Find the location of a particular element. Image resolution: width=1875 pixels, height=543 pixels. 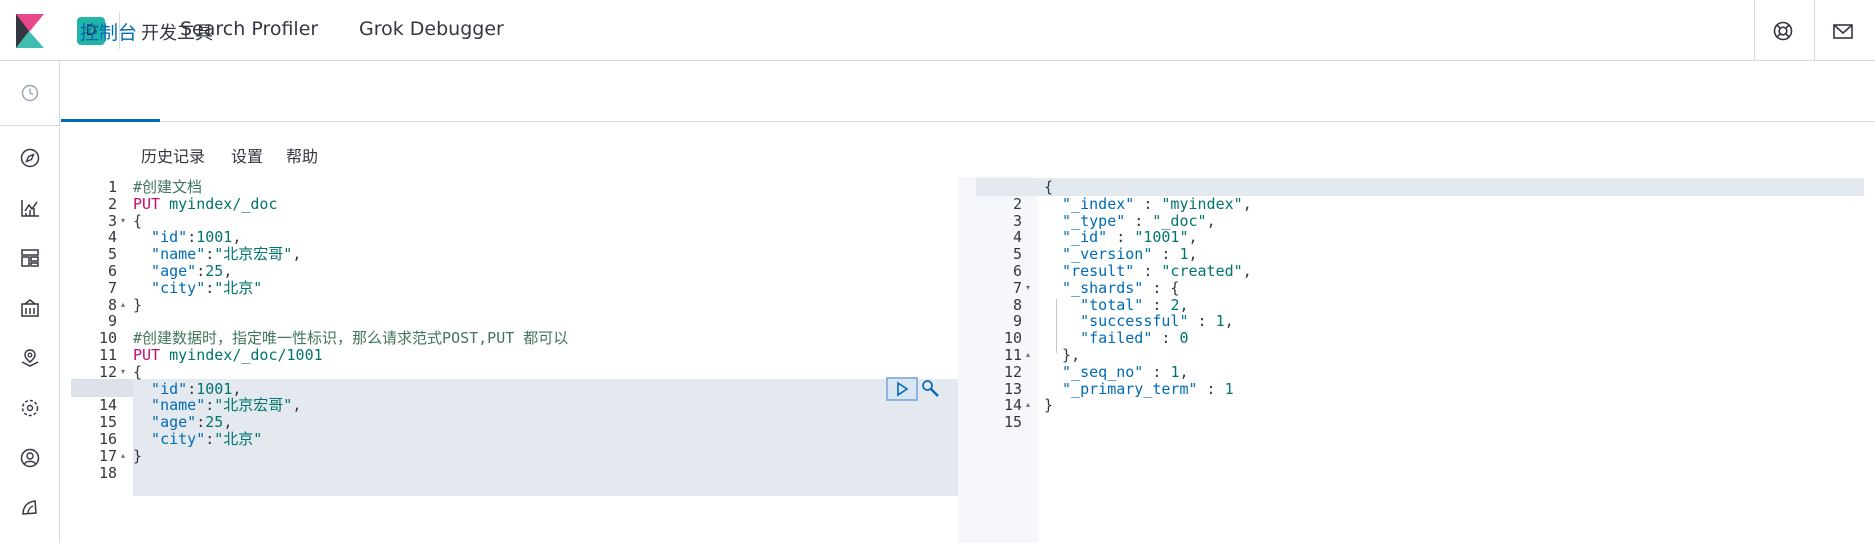

clock-icon is located at coordinates (30, 93).